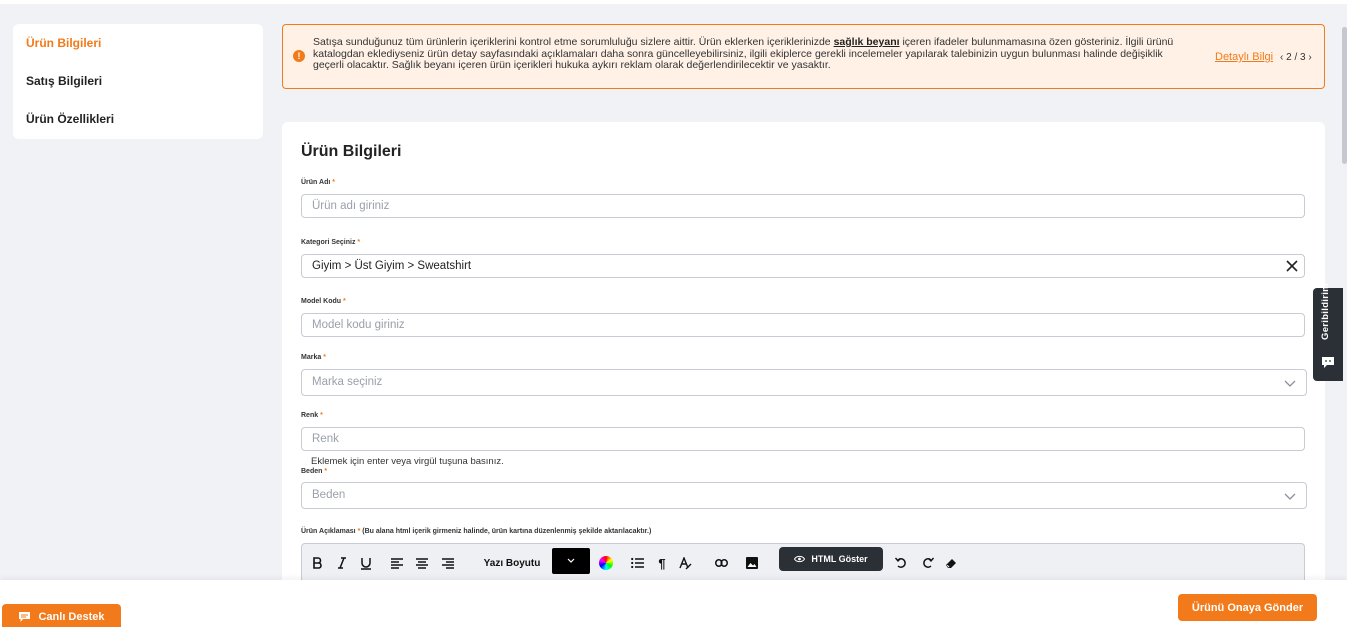 The height and width of the screenshot is (627, 1347). I want to click on color-label: Renk *, so click(312, 415).